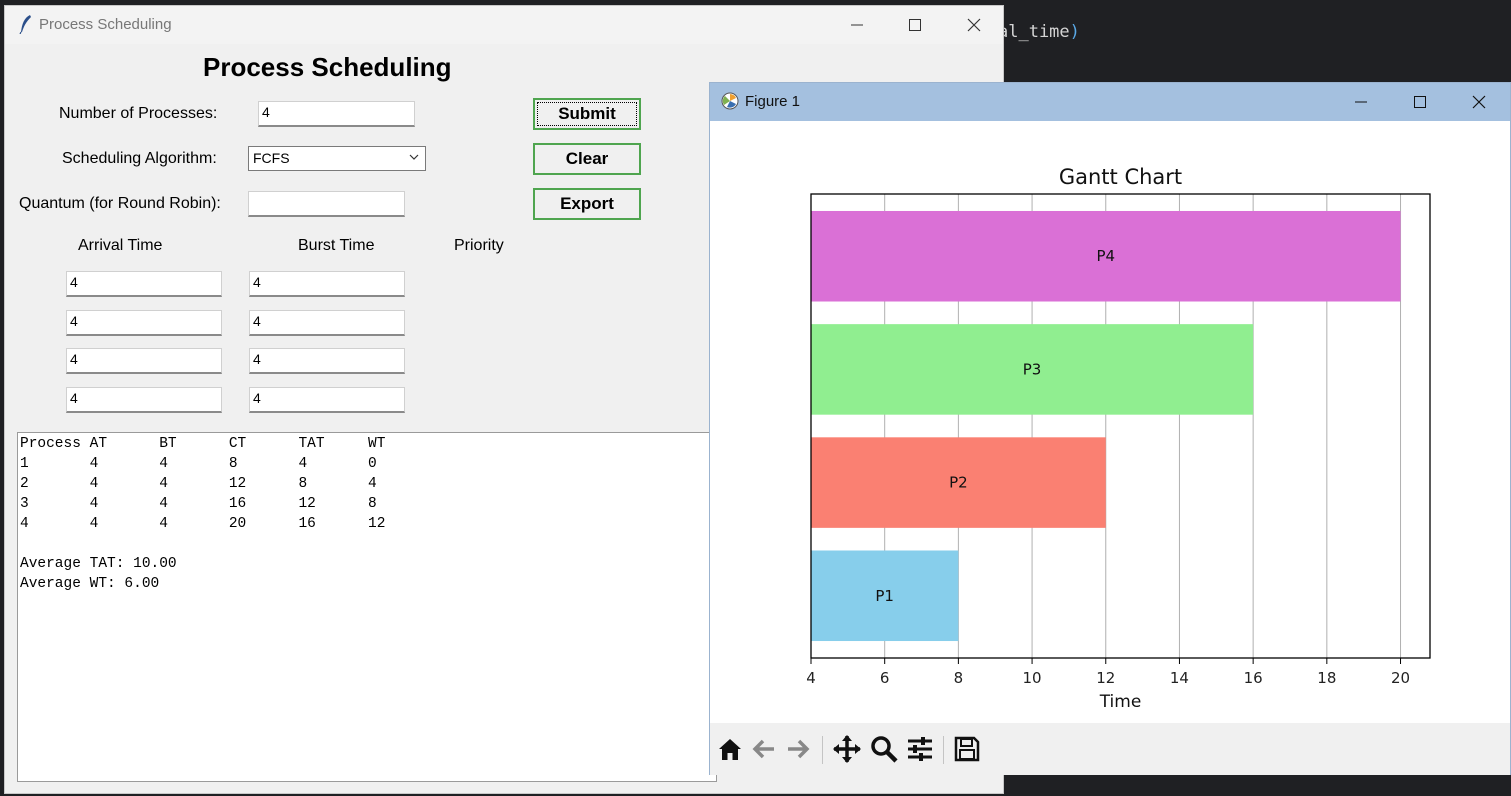  What do you see at coordinates (327, 67) in the screenshot?
I see `page-title: Process Scheduling` at bounding box center [327, 67].